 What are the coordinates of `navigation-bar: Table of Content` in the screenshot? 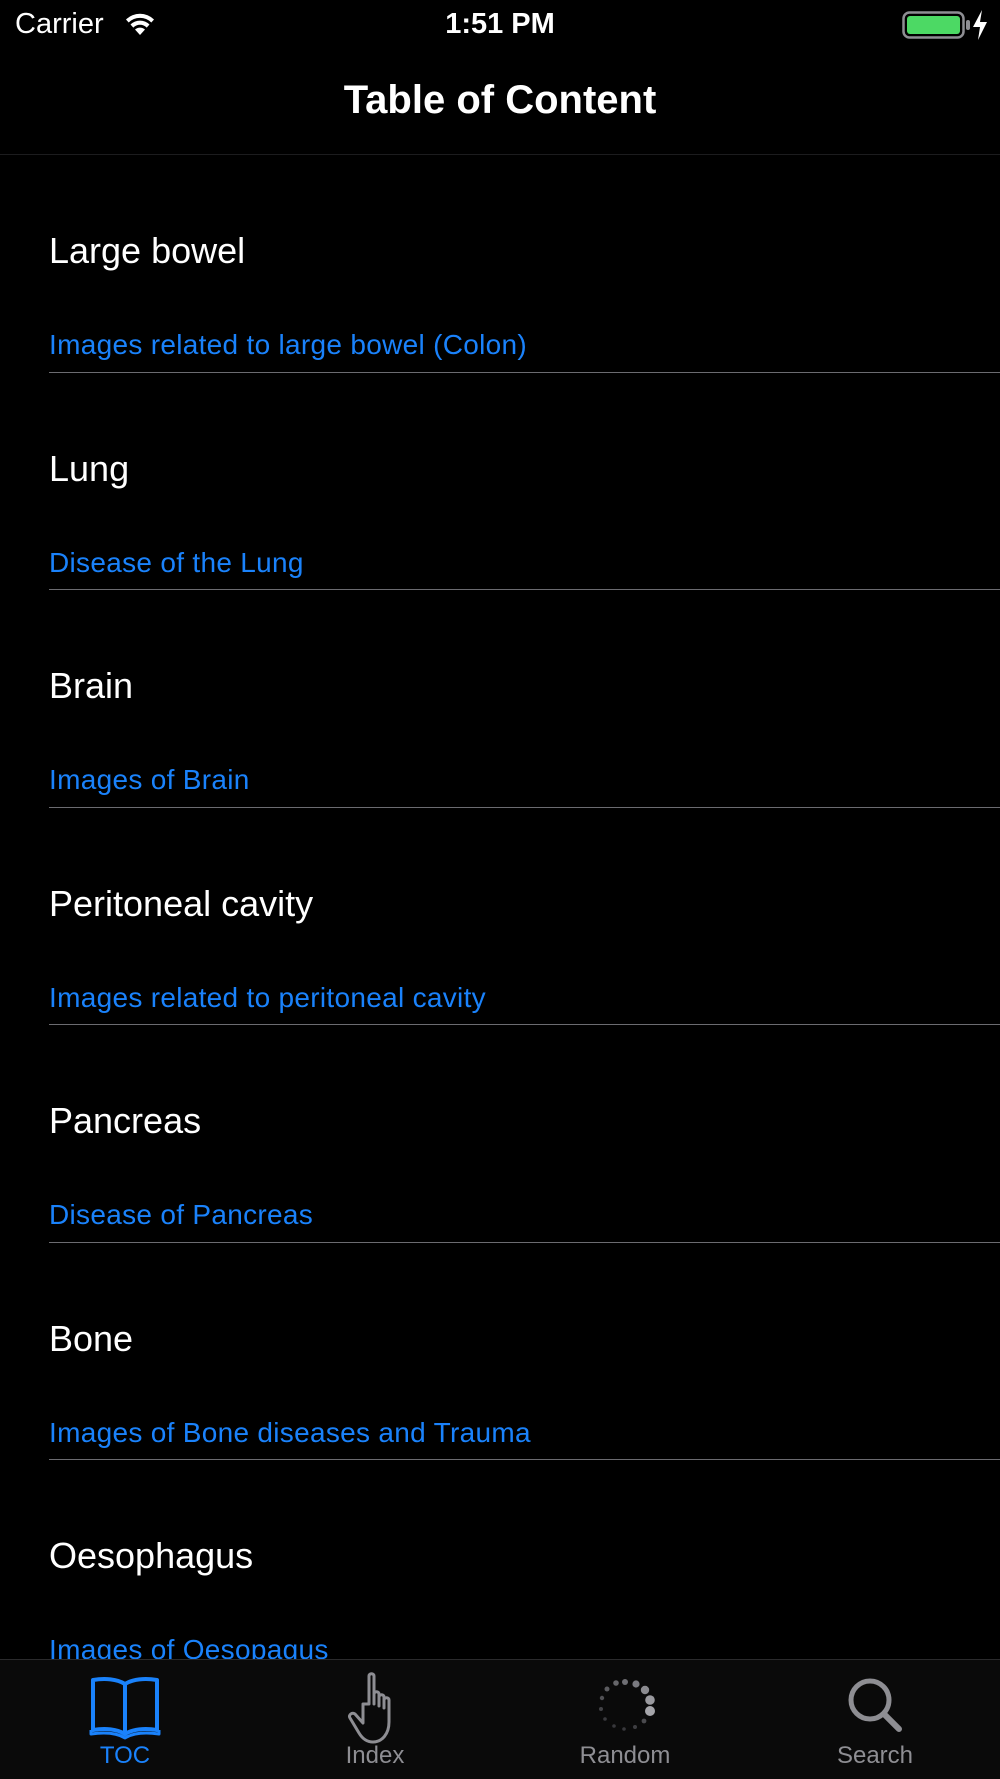 It's located at (500, 102).